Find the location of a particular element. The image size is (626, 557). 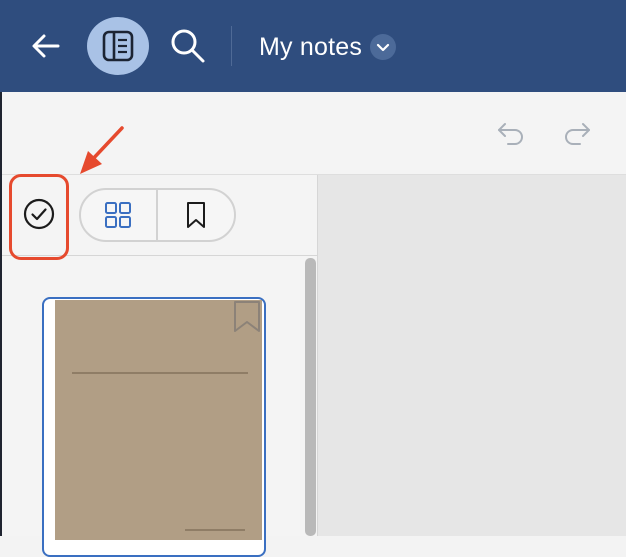

grid-view-button is located at coordinates (118, 215).